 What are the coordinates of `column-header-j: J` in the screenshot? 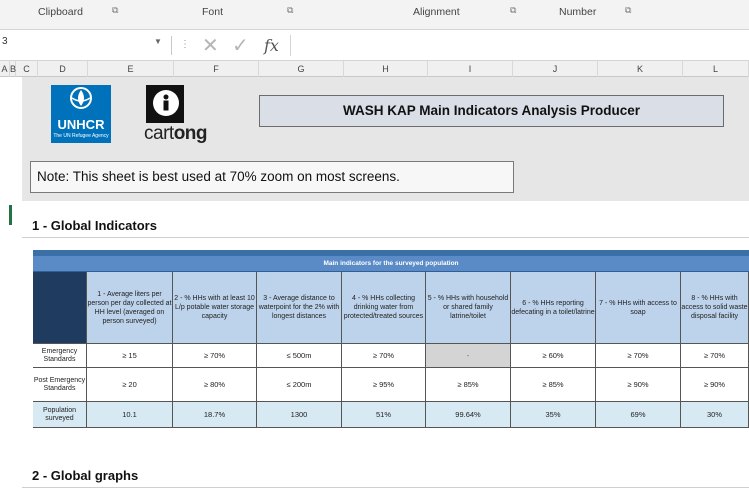 It's located at (555, 69).